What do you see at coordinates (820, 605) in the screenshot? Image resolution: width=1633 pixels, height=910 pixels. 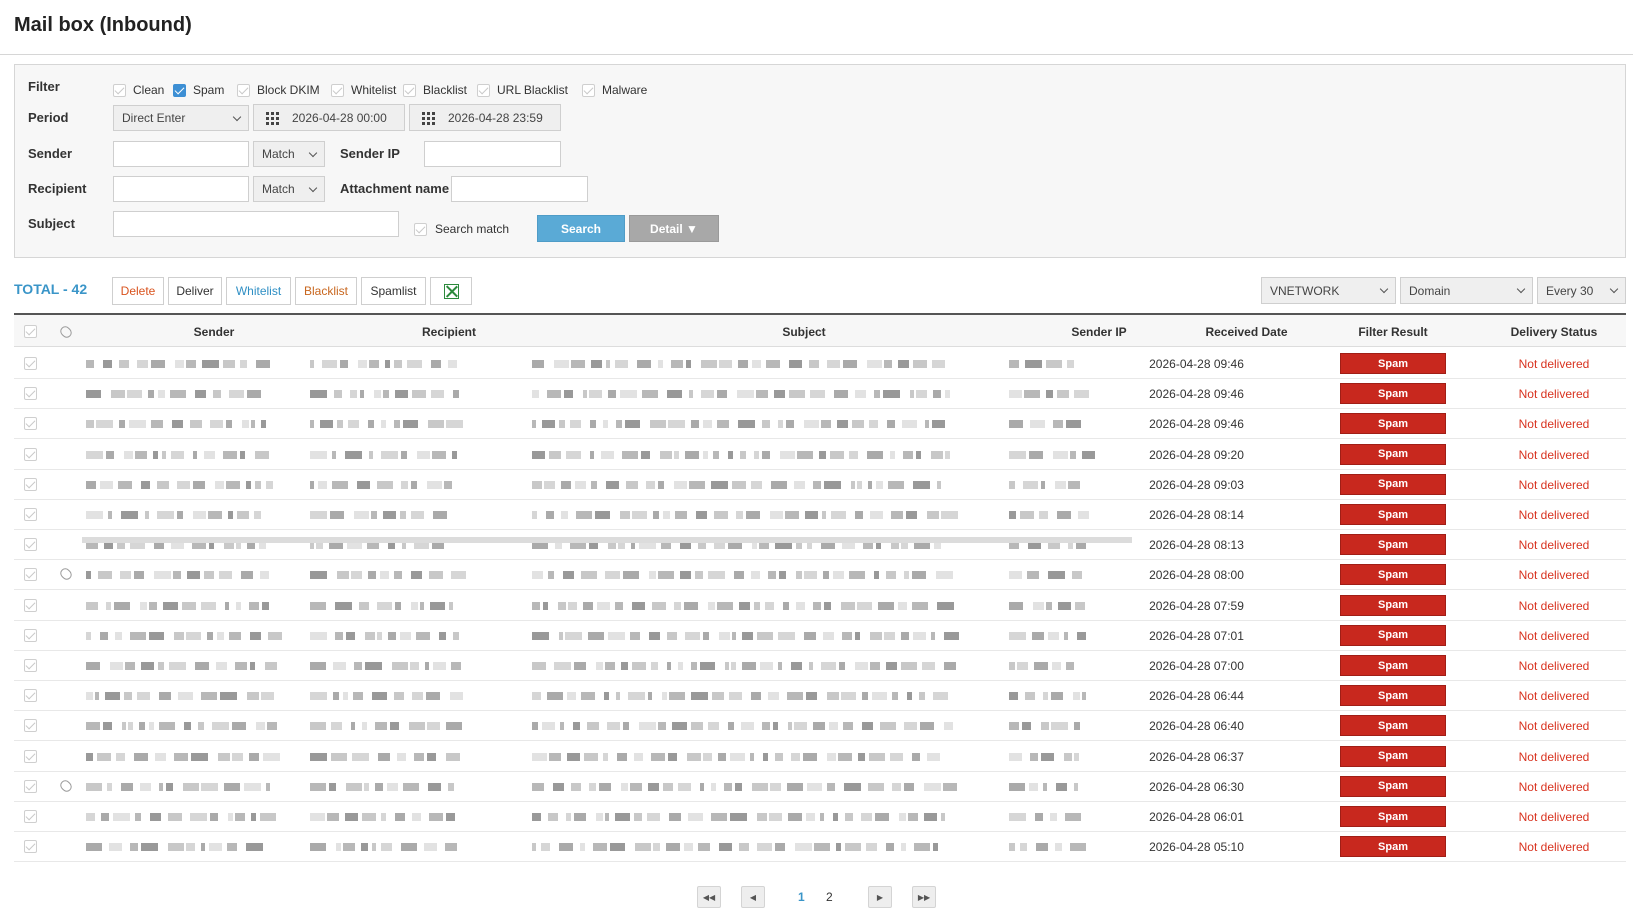 I see `table-row: 2026-04-28 07:59 Spam Not delivered` at bounding box center [820, 605].